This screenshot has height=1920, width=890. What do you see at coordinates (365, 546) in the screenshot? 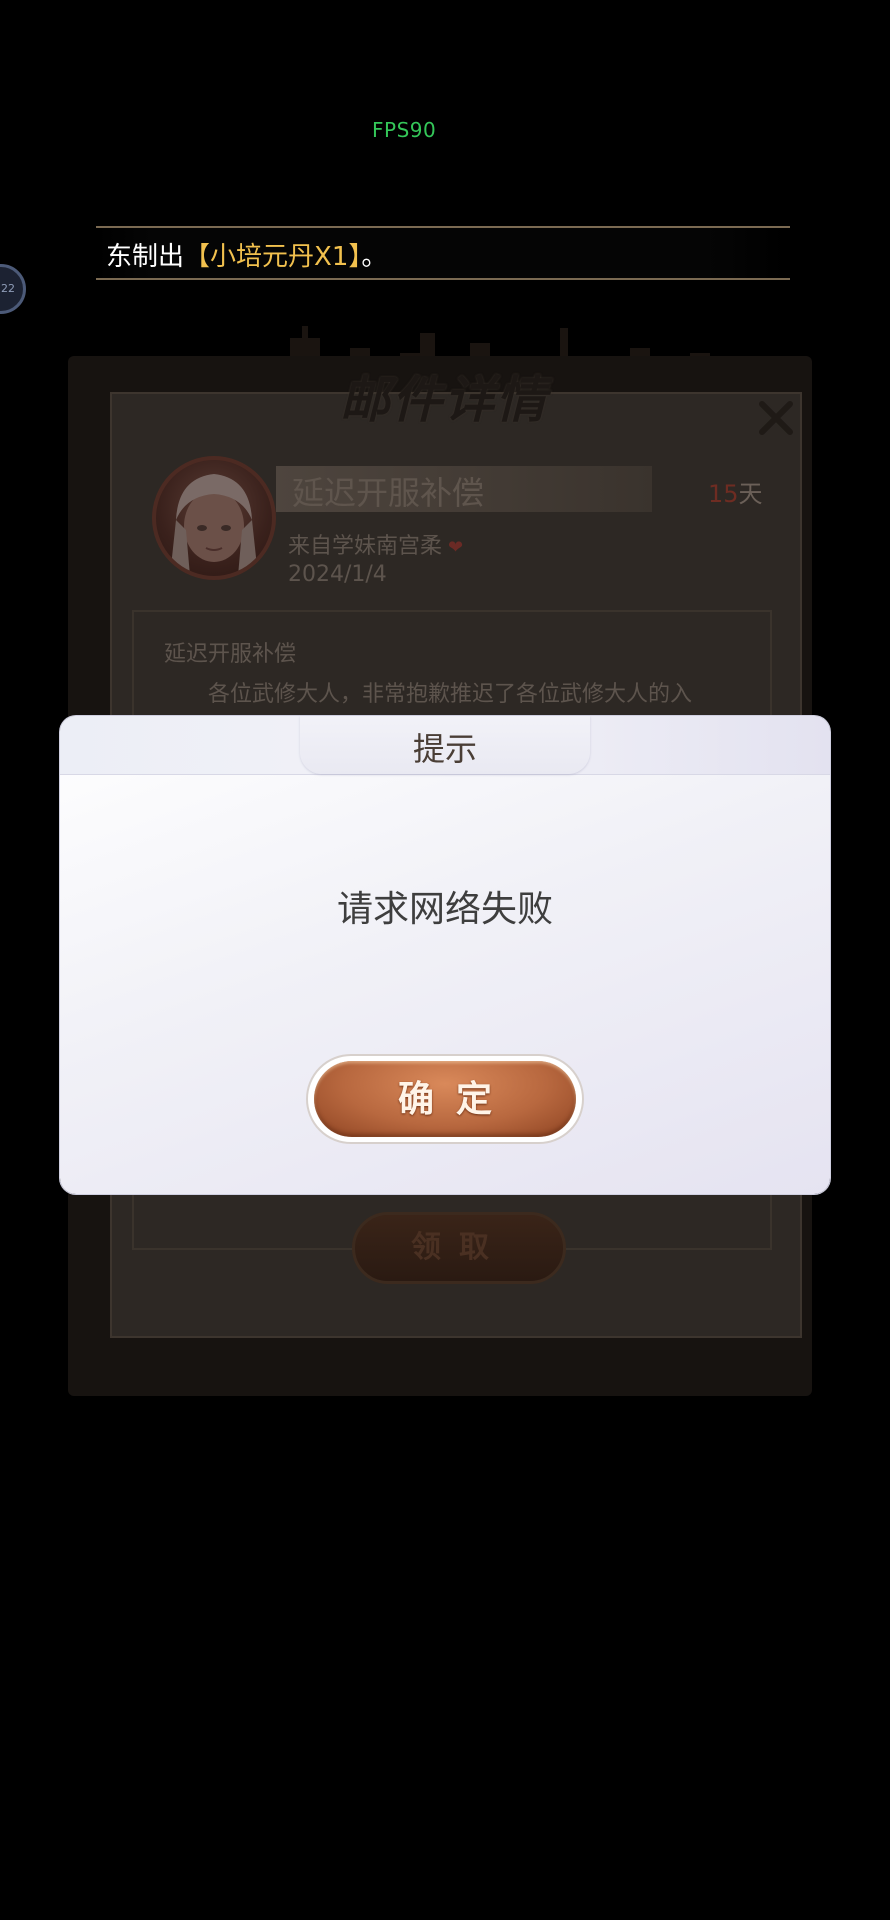
I see `sender-text: 来自学妹南宫柔` at bounding box center [365, 546].